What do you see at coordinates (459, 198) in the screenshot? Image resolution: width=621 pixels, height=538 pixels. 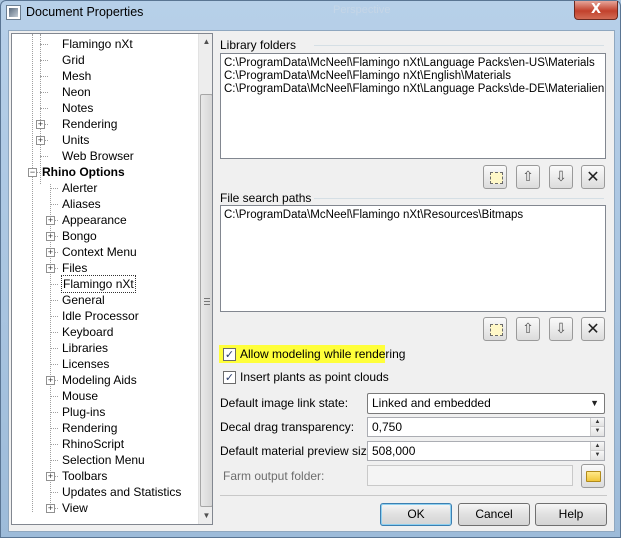 I see `group-divider` at bounding box center [459, 198].